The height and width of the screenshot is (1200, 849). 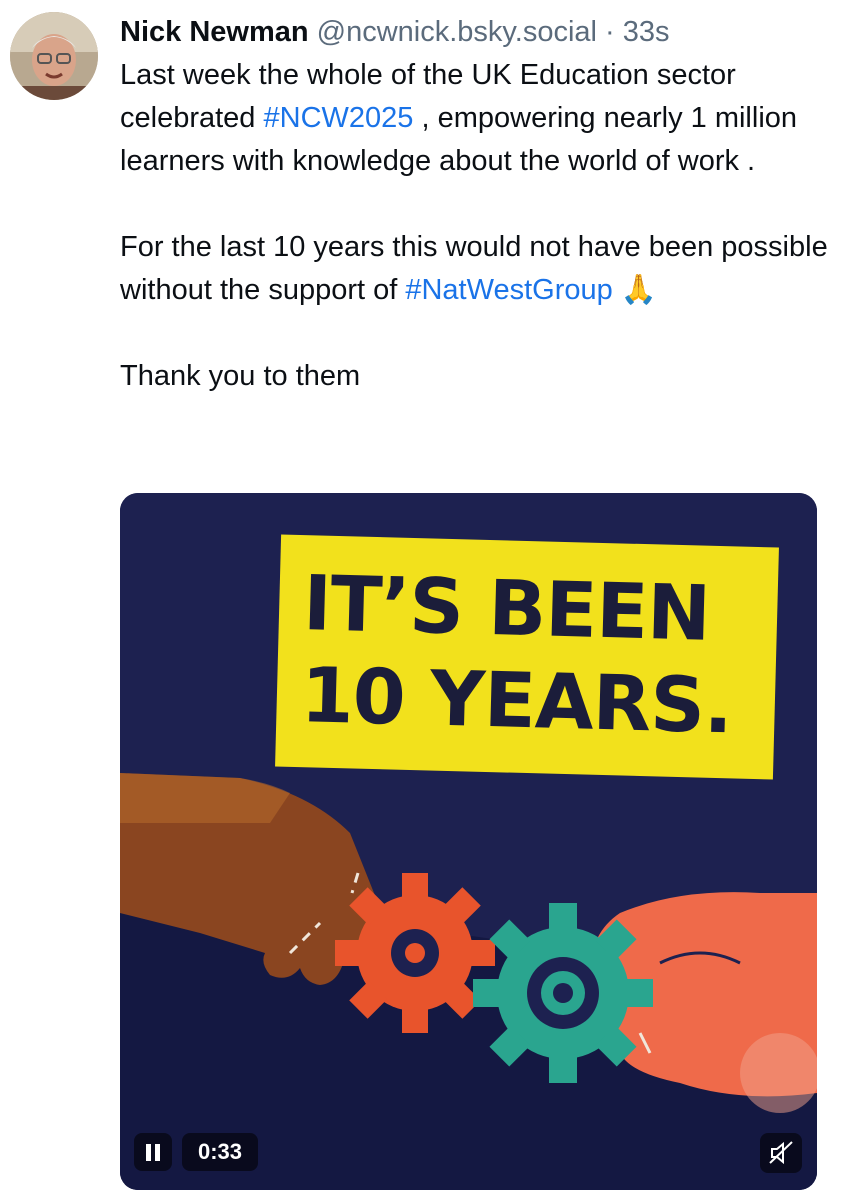 What do you see at coordinates (563, 993) in the screenshot?
I see `teal-gear-shape` at bounding box center [563, 993].